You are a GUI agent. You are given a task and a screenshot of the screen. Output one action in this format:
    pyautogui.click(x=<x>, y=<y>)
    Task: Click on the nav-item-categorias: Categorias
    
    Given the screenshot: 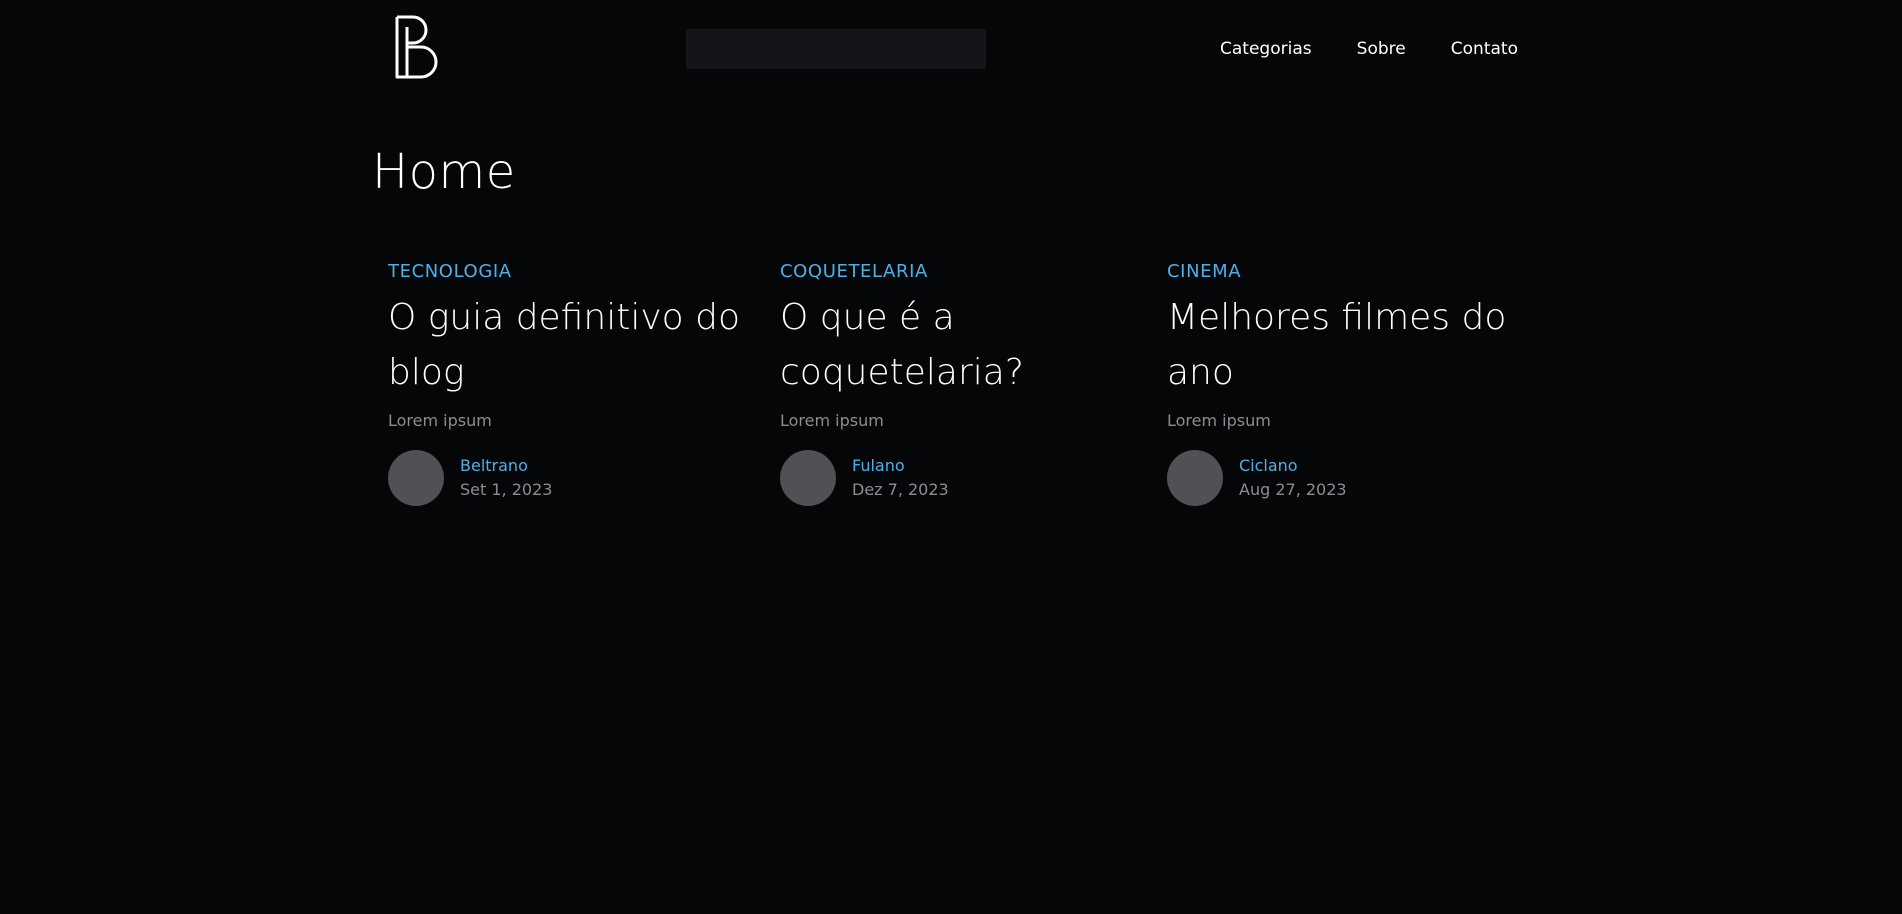 What is the action you would take?
    pyautogui.click(x=1266, y=49)
    